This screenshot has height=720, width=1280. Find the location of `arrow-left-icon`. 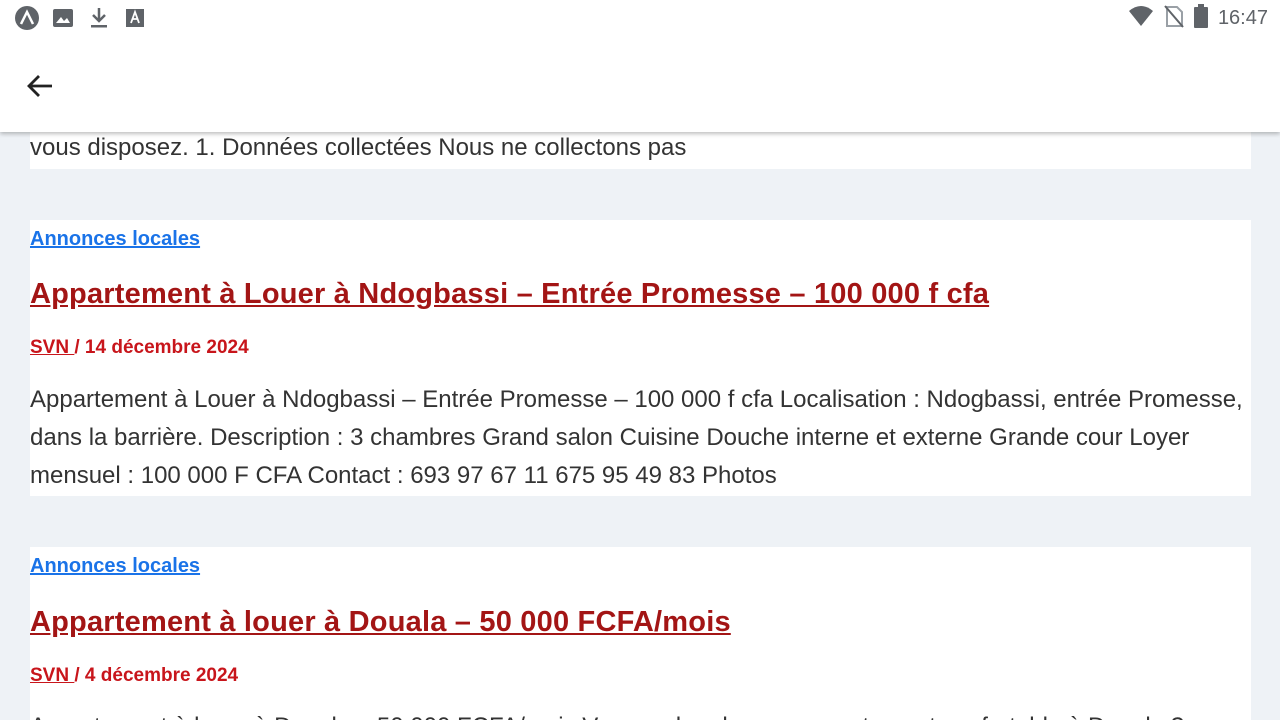

arrow-left-icon is located at coordinates (39, 86).